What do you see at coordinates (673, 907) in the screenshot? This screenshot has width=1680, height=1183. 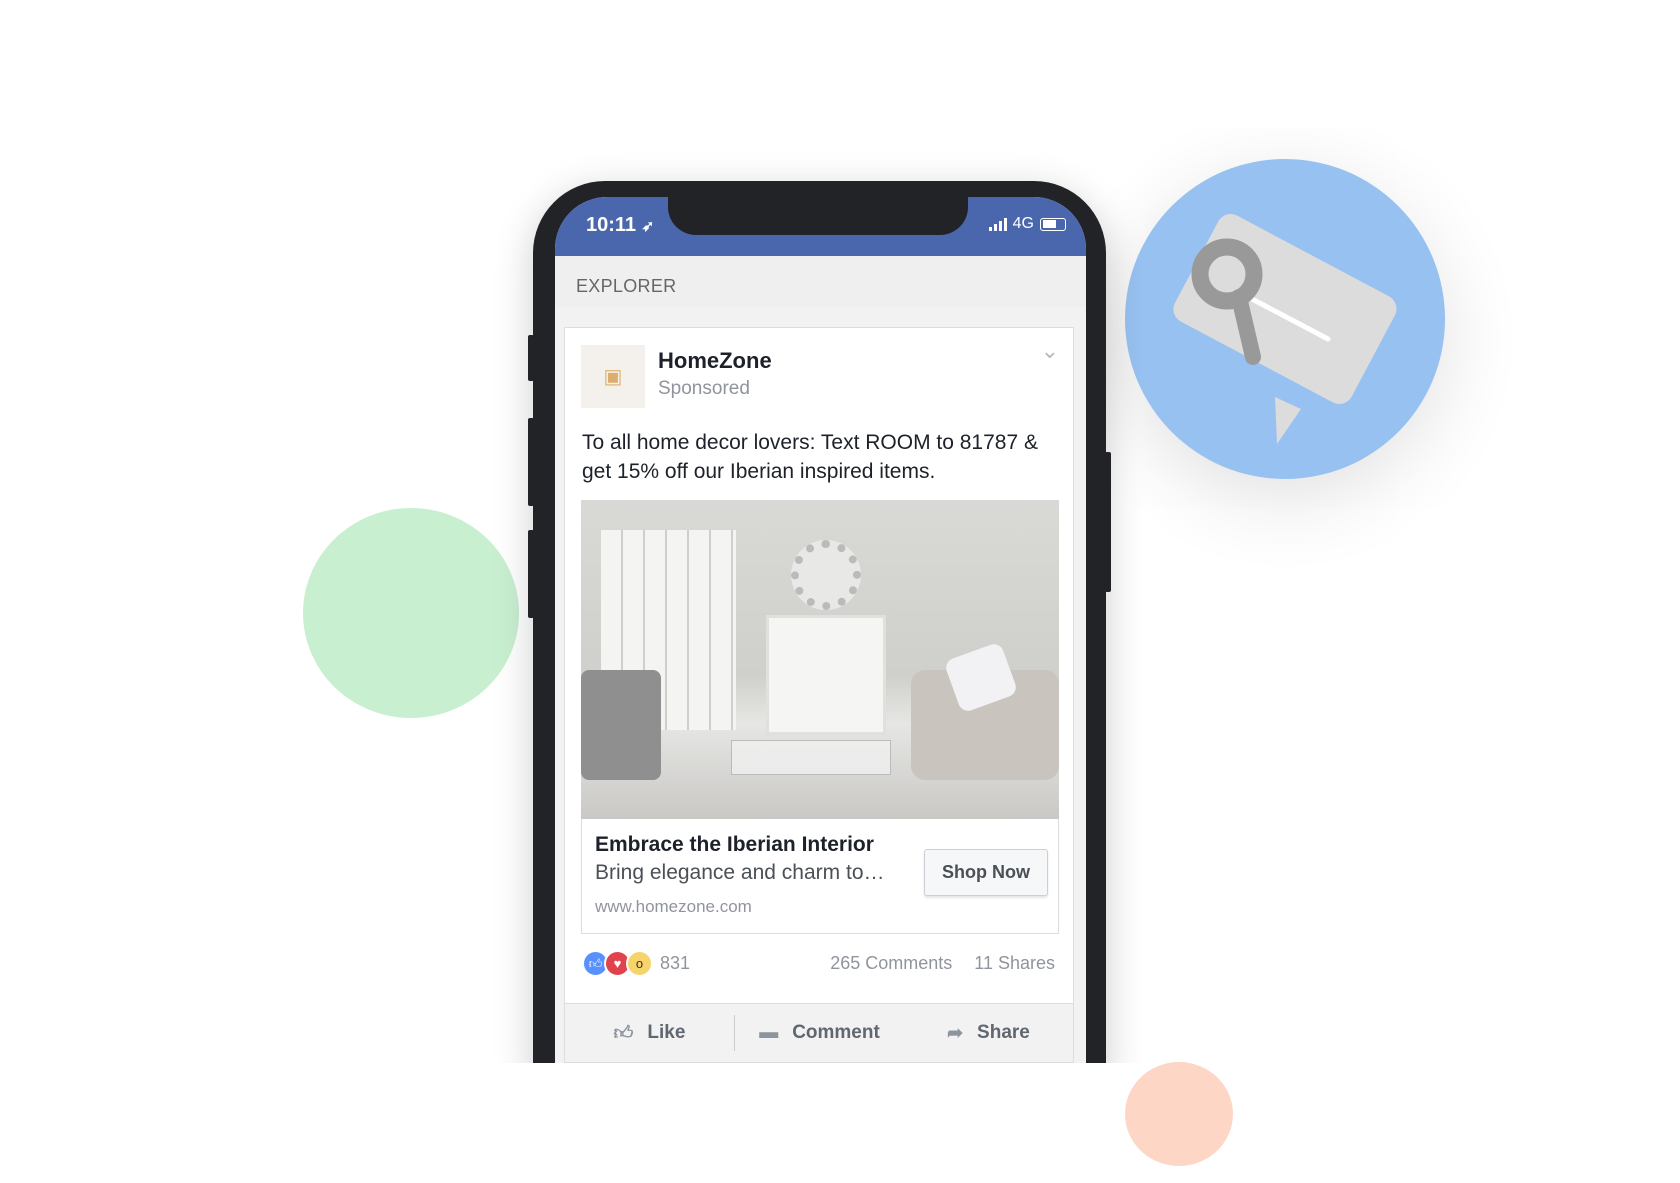 I see `link-url: www.homezone.com` at bounding box center [673, 907].